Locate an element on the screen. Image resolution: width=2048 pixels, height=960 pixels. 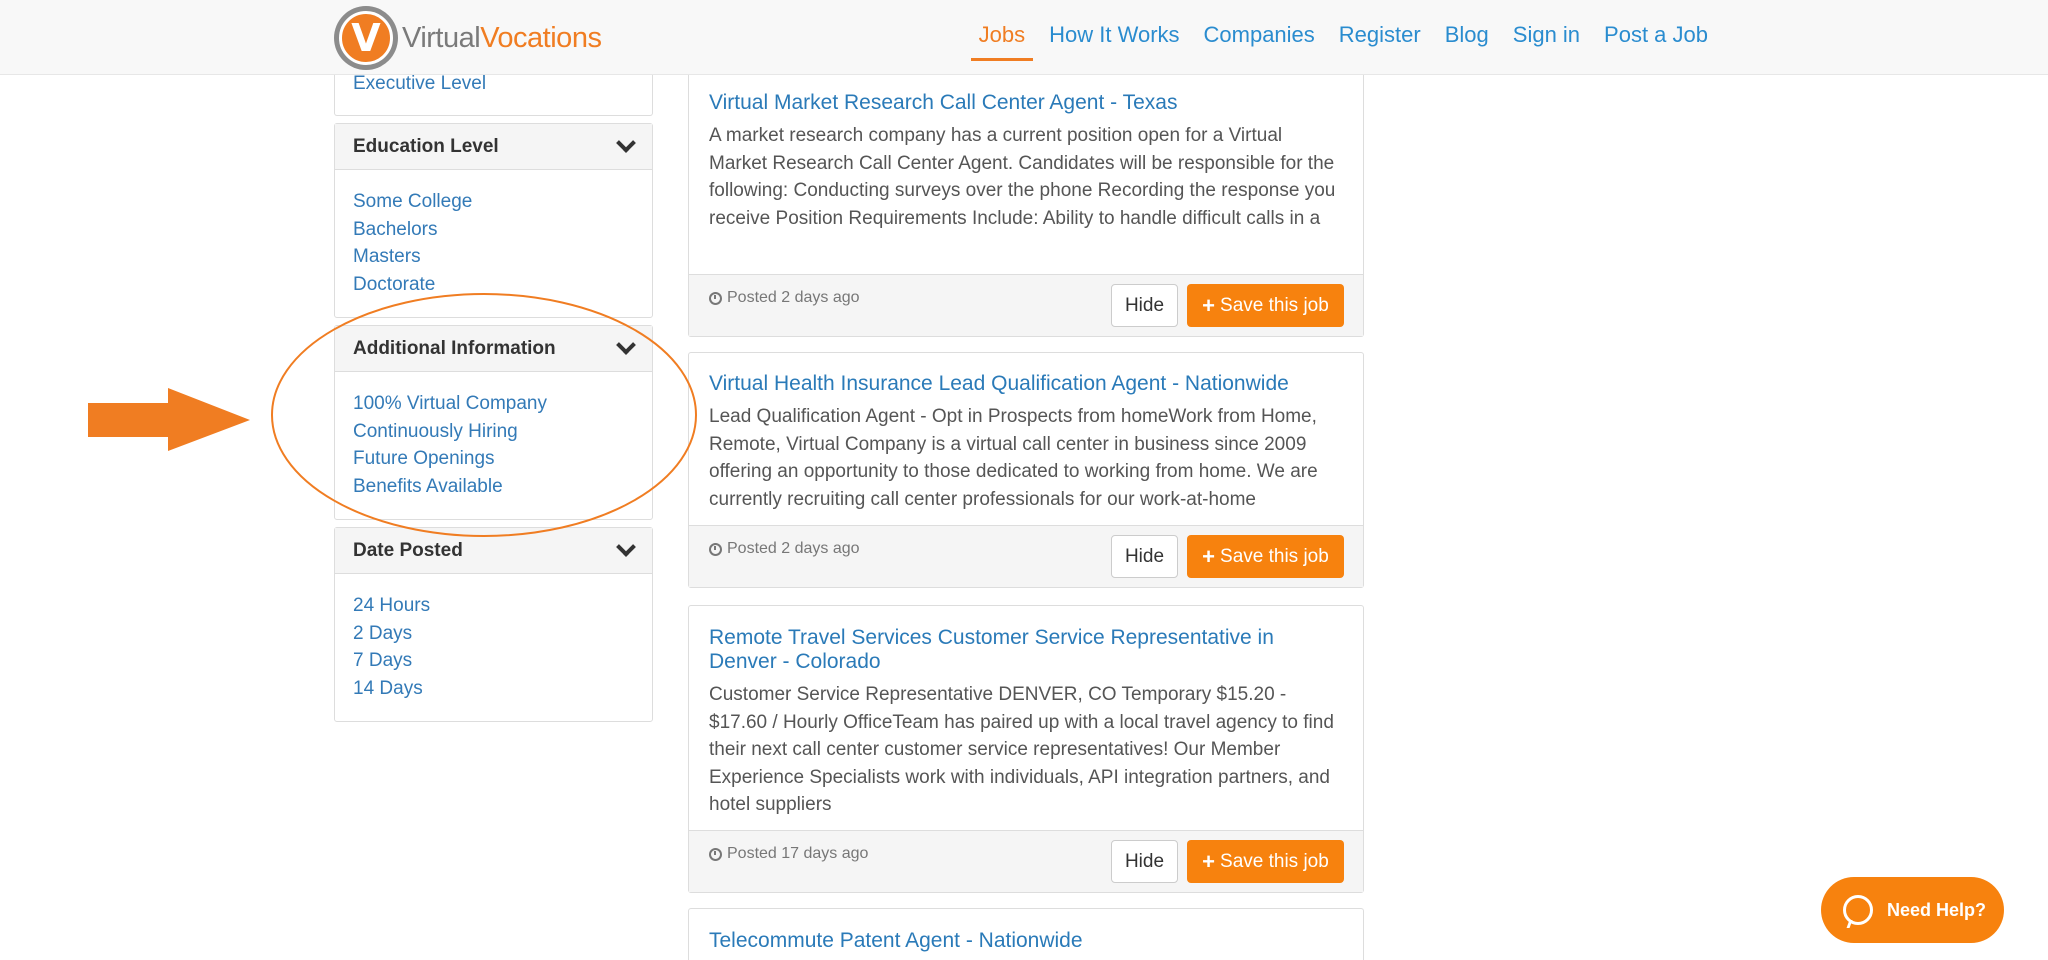
filter-continuously-hiring: Continuously Hiring is located at coordinates (493, 432).